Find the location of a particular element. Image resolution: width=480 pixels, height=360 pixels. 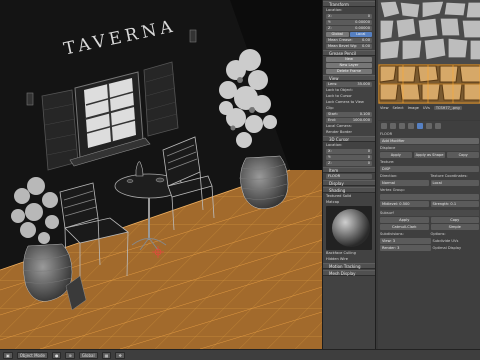

modifier1-name: Displace is located at coordinates (429, 148).